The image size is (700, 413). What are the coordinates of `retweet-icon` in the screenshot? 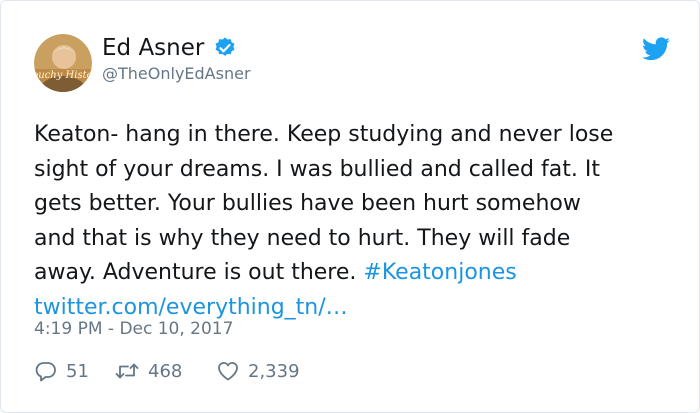 It's located at (127, 371).